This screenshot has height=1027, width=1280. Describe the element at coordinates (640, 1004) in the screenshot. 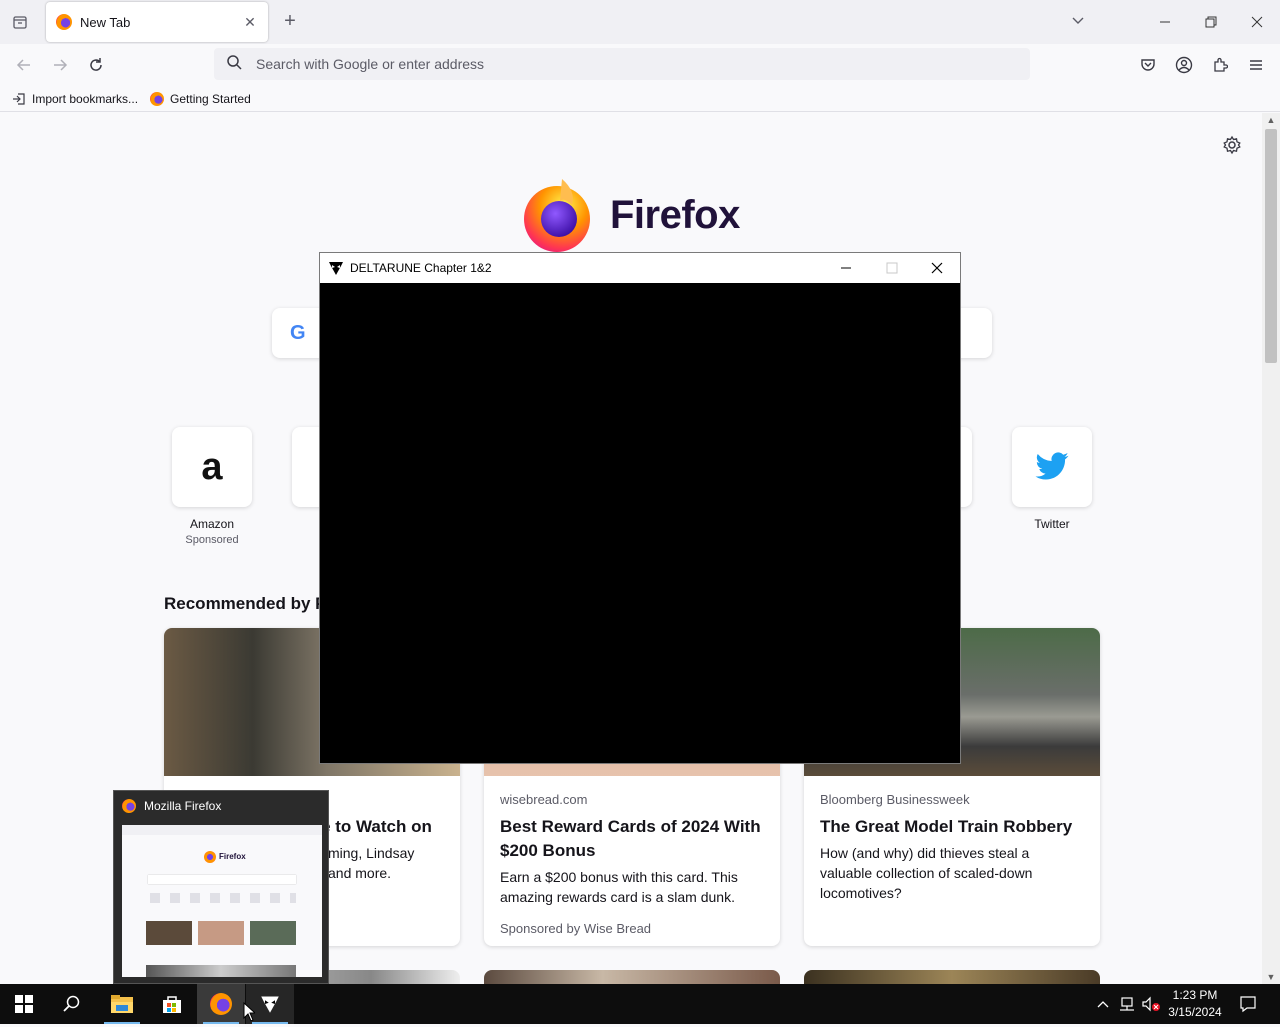

I see `windows-taskbar: 1:23 PM 3/15/2024` at that location.